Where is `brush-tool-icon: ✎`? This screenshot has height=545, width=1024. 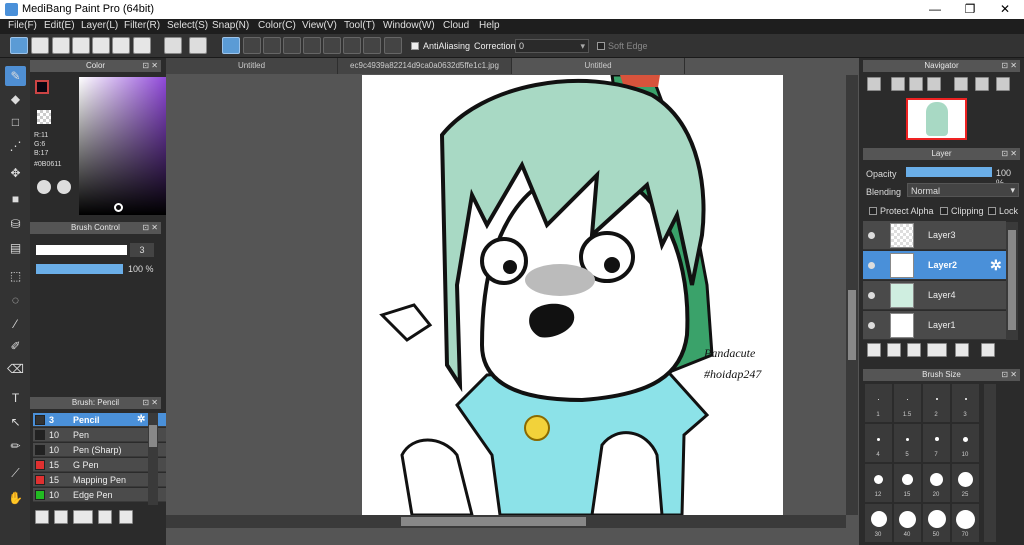 brush-tool-icon: ✎ is located at coordinates (15, 76).